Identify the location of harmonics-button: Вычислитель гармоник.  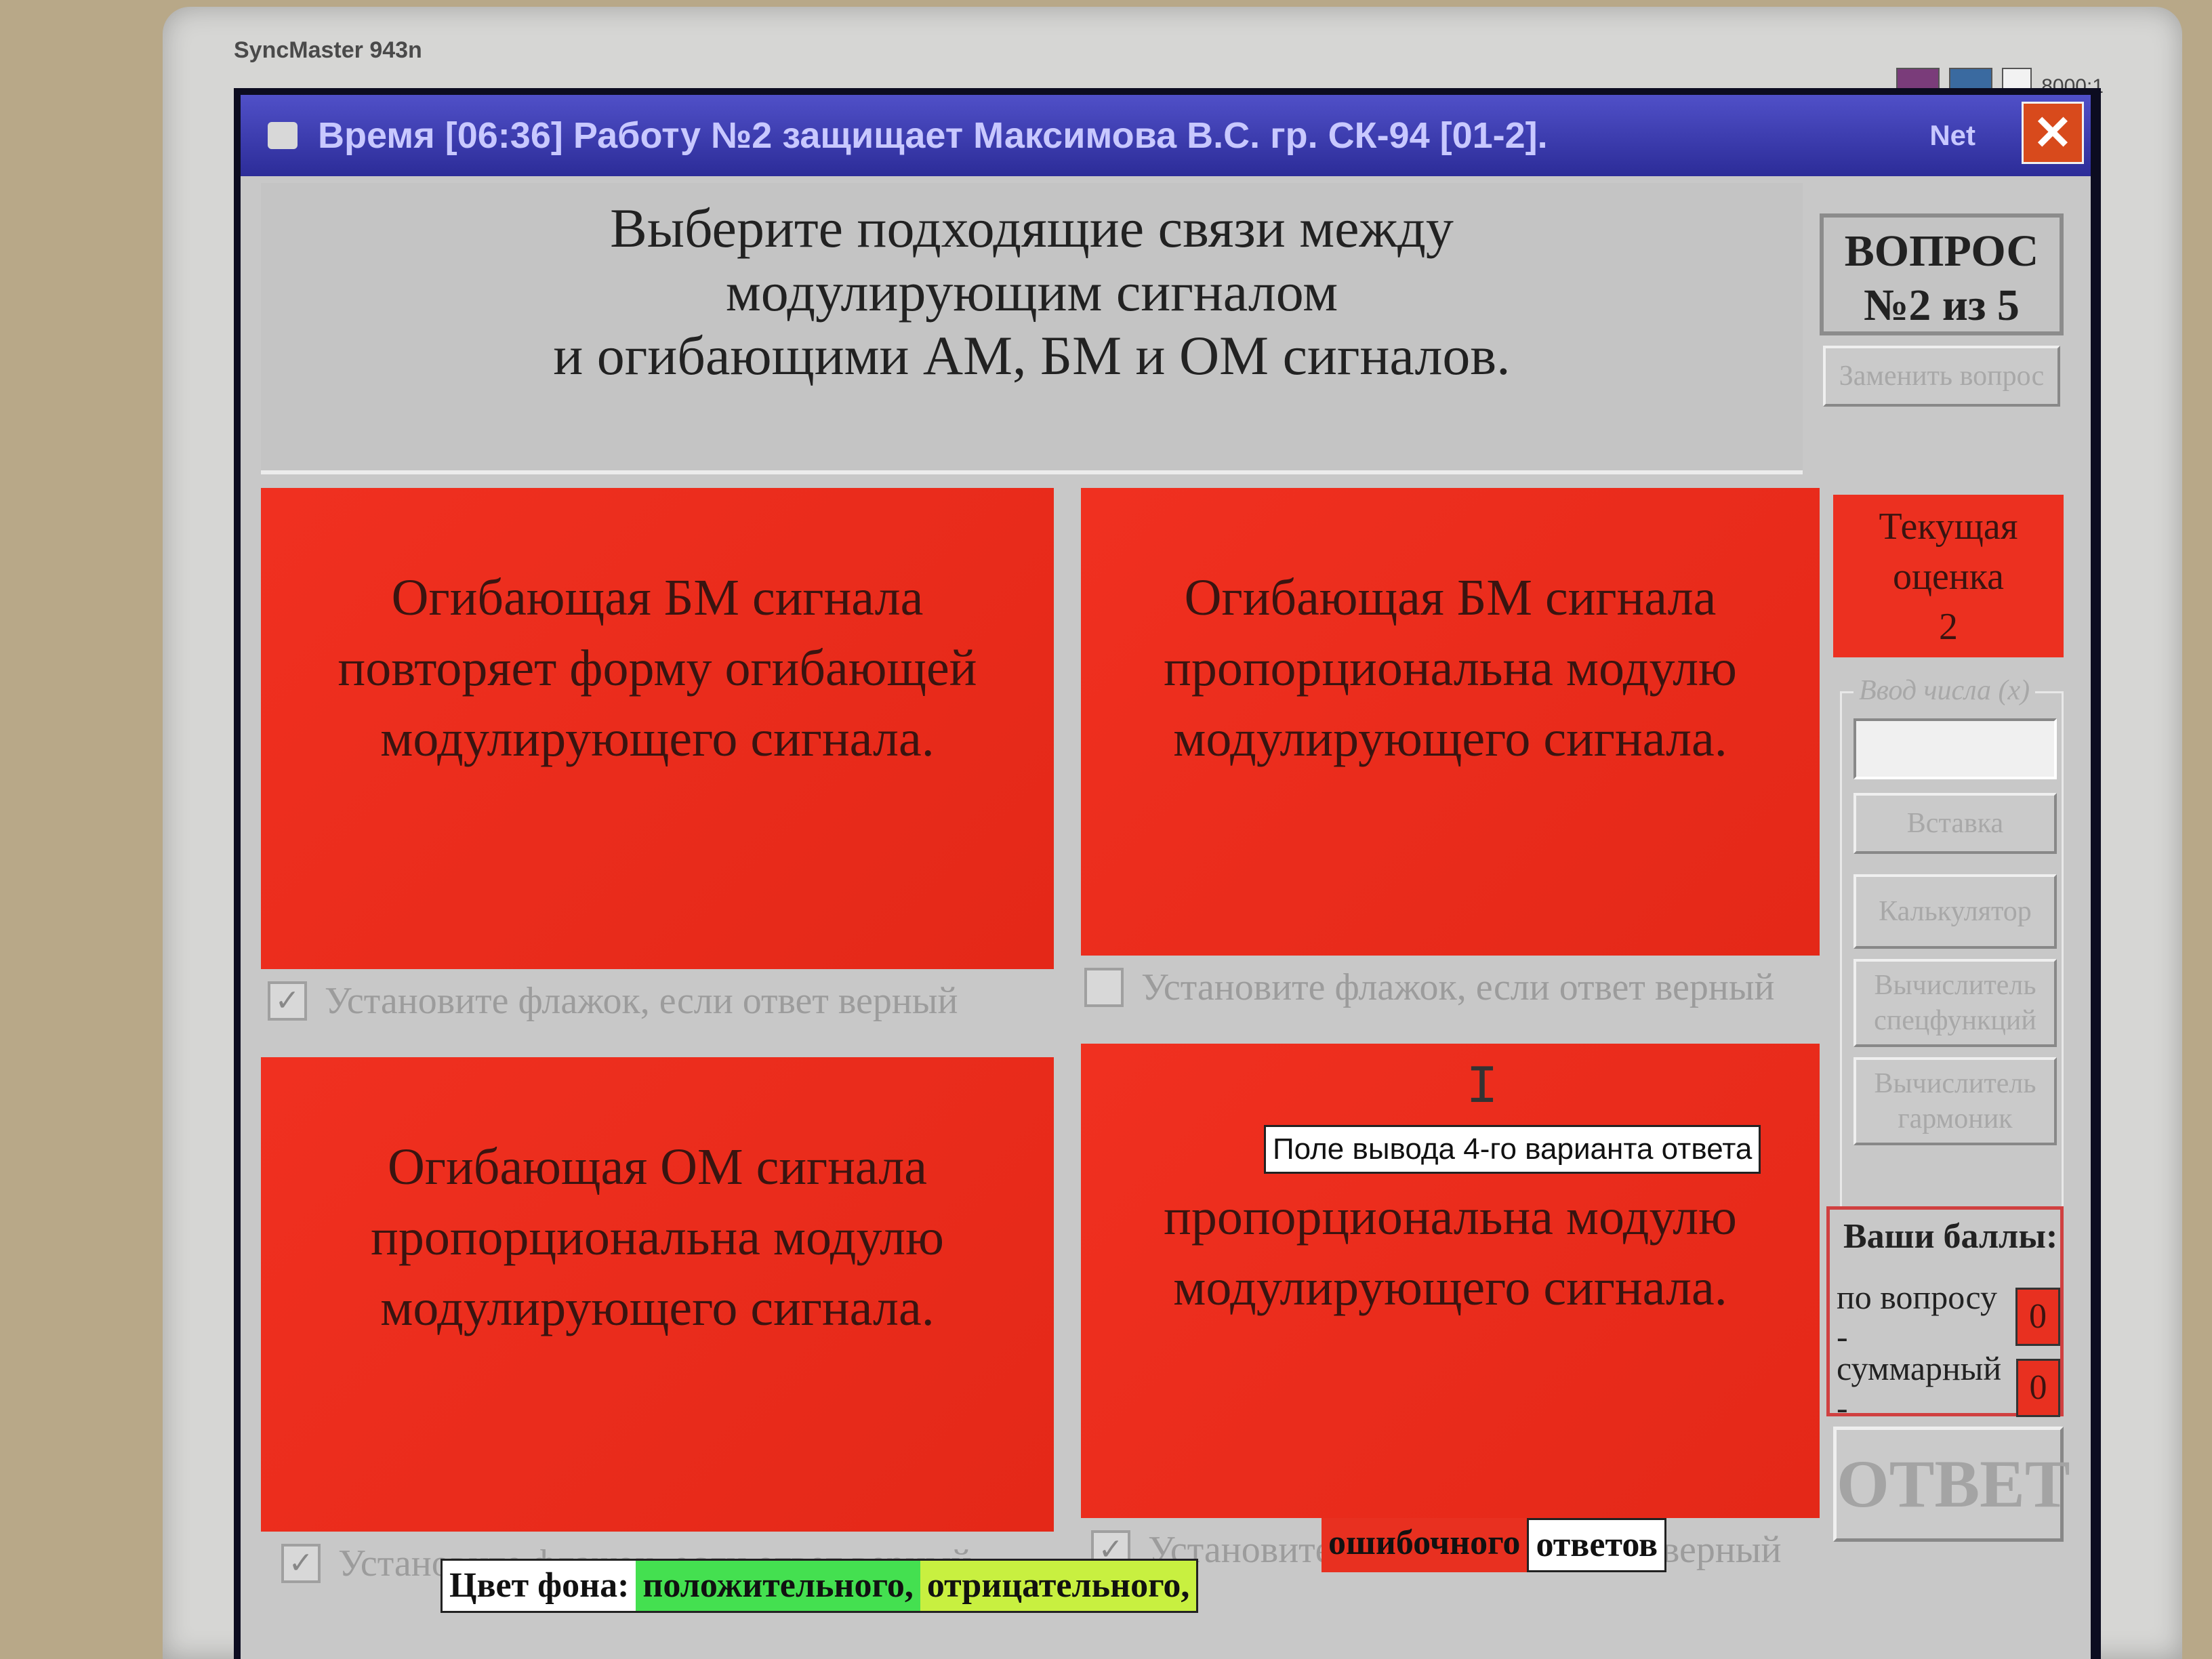
(1955, 1101).